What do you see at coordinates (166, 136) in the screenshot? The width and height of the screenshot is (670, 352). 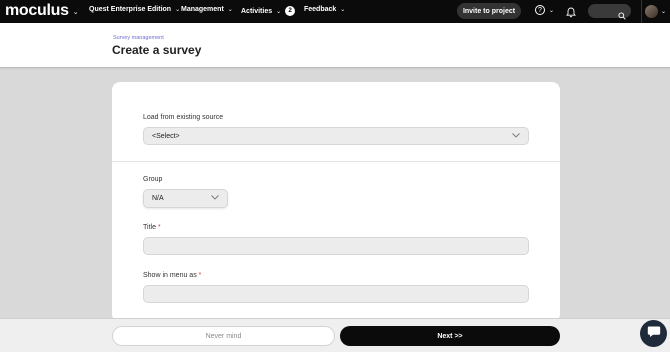 I see `source-select-value: <Select>` at bounding box center [166, 136].